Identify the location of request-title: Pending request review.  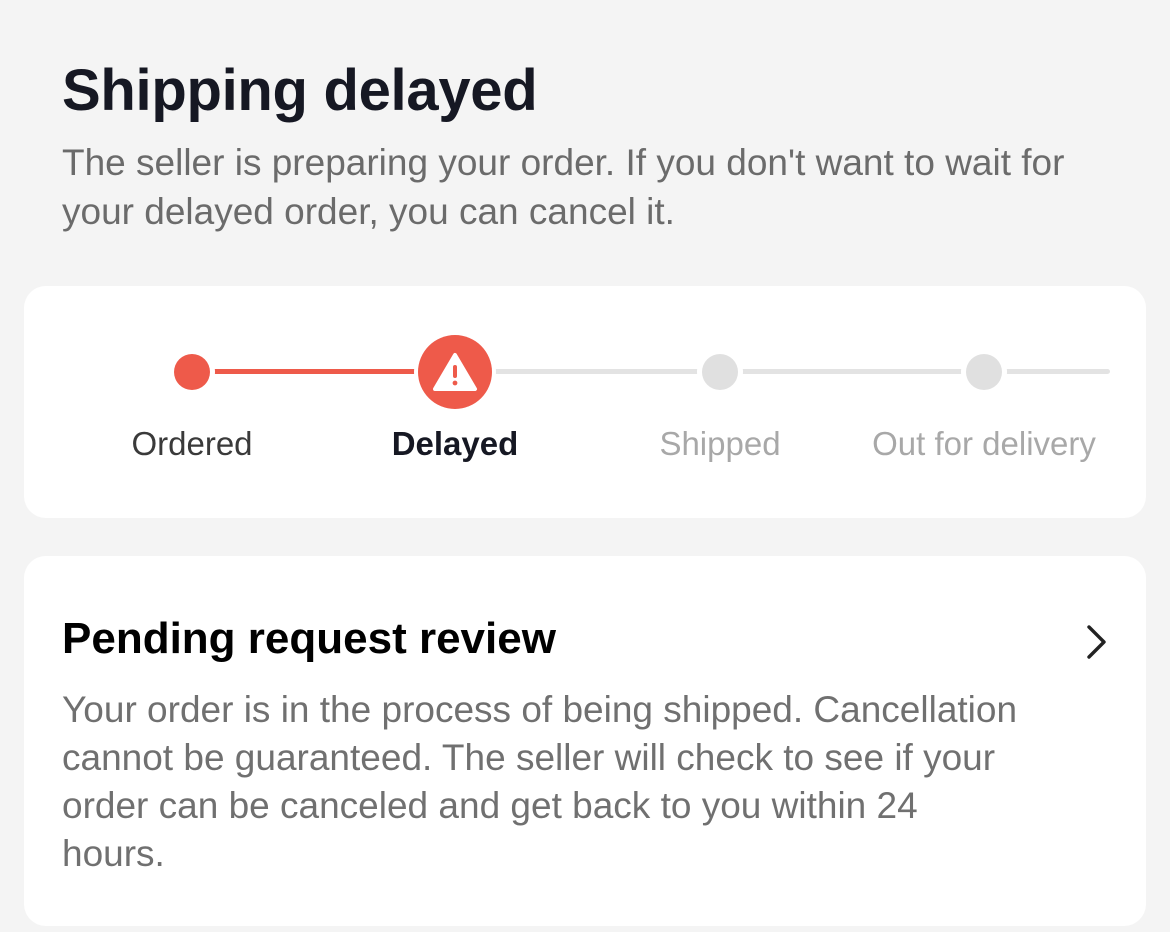
(309, 638).